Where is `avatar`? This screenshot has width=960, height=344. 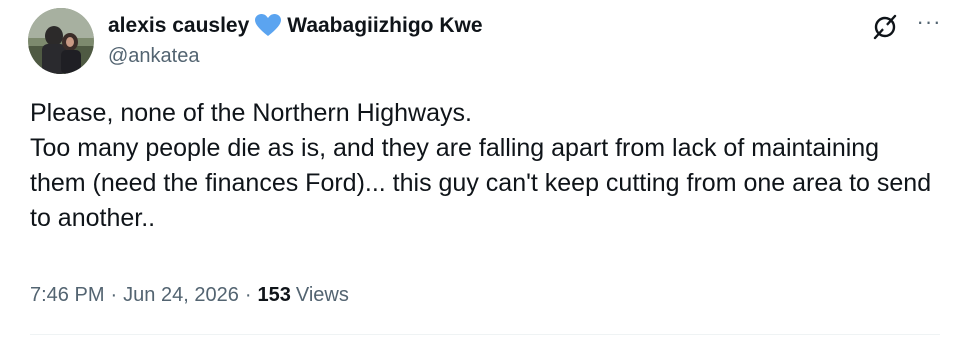
avatar is located at coordinates (61, 41).